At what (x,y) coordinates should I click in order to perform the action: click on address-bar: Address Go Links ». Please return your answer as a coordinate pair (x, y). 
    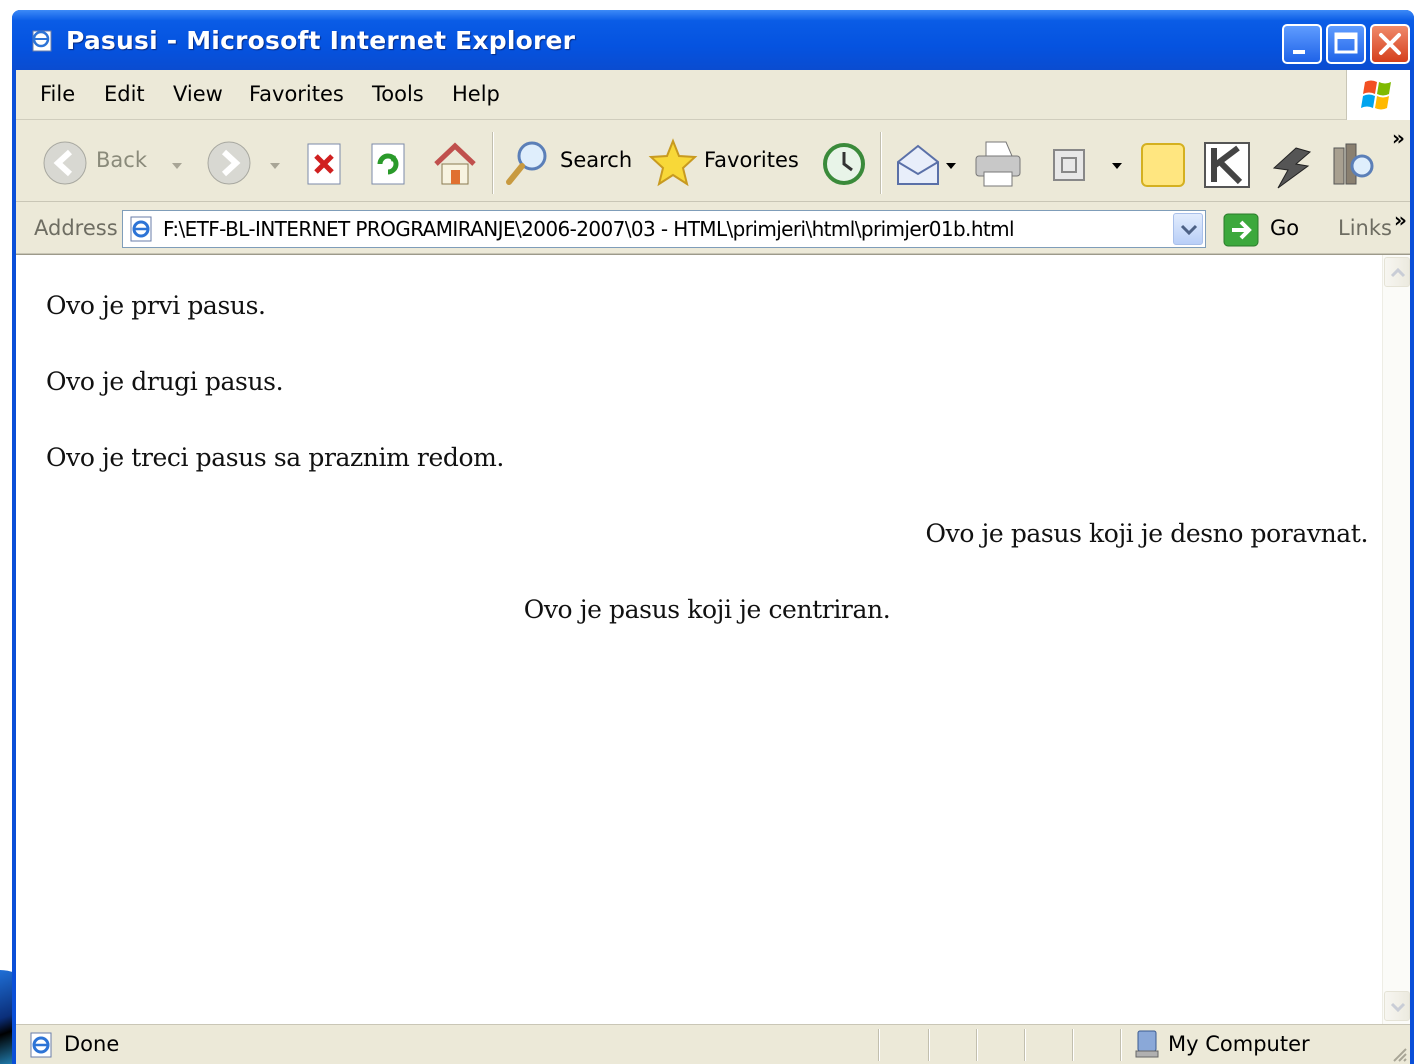
    Looking at the image, I should click on (713, 228).